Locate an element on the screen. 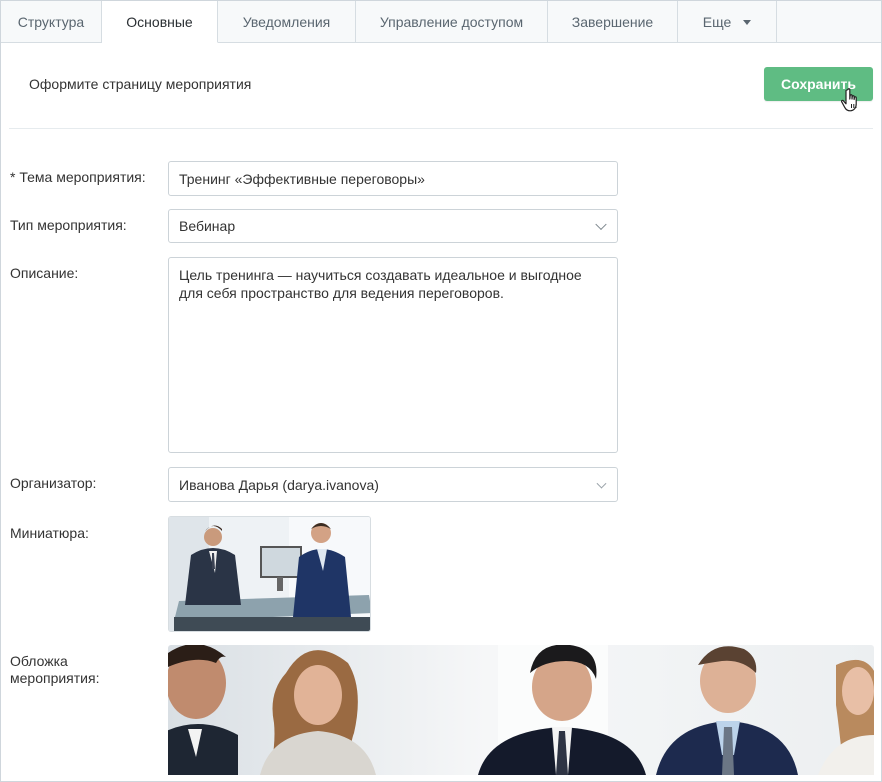 This screenshot has height=782, width=882. tab-label: Структура is located at coordinates (51, 21).